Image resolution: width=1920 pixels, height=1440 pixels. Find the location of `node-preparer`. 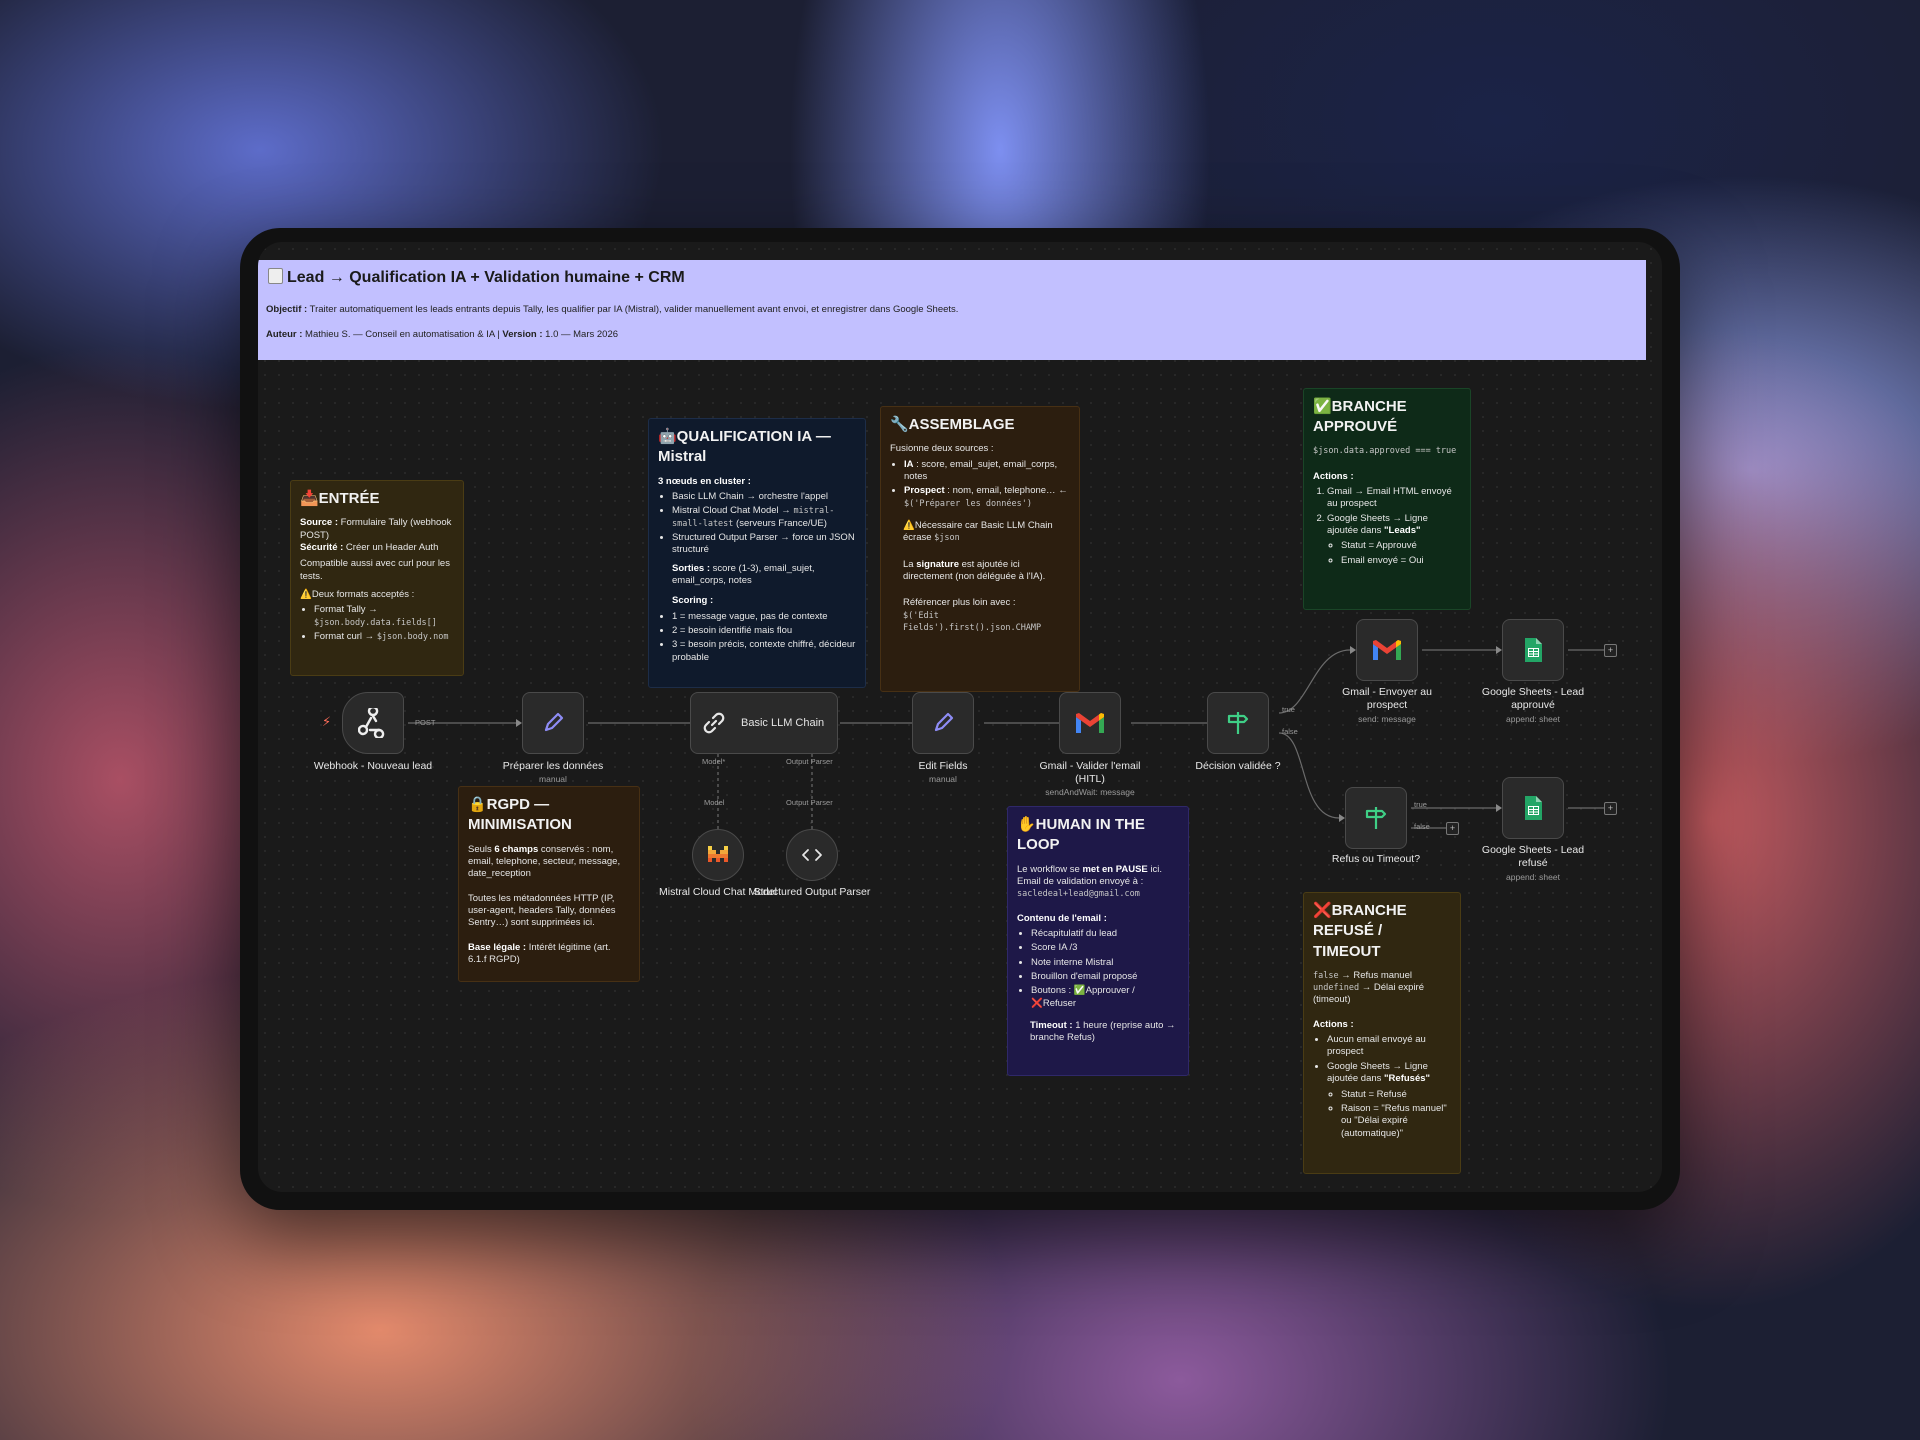

node-preparer is located at coordinates (553, 723).